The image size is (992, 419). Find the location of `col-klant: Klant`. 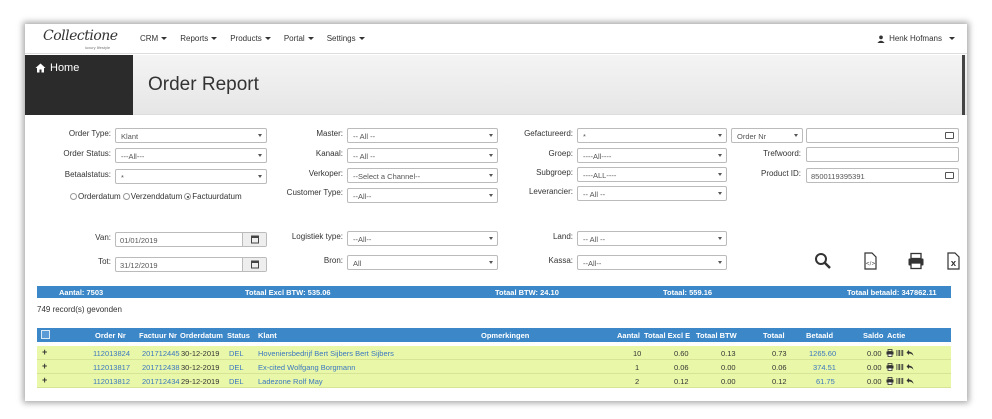

col-klant: Klant is located at coordinates (267, 335).